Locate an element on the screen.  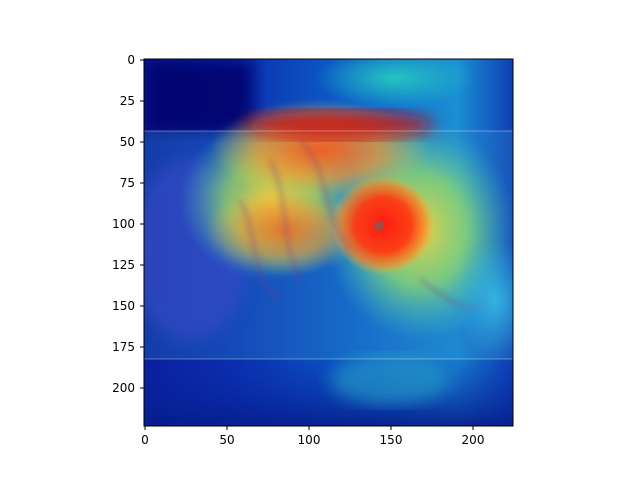
y-tick-label: 0 is located at coordinates (131, 60).